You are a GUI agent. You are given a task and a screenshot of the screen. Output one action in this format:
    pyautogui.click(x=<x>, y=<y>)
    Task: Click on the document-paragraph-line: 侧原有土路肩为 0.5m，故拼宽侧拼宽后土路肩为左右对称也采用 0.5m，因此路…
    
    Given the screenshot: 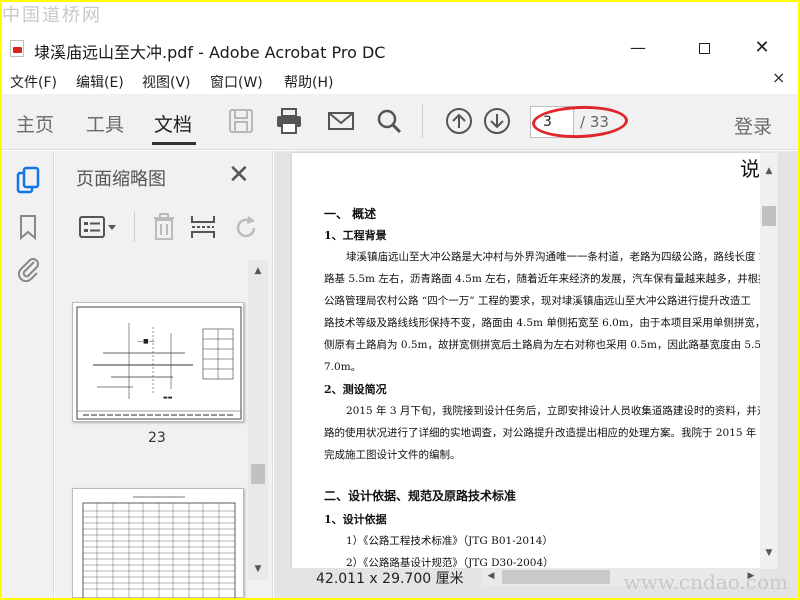 What is the action you would take?
    pyautogui.click(x=542, y=345)
    